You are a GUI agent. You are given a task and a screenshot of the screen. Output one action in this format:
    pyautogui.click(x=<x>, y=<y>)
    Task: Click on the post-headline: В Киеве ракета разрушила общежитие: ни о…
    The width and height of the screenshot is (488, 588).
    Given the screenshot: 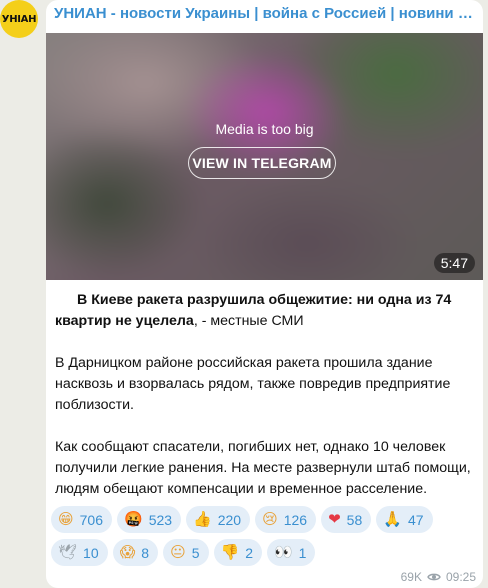 What is the action you would take?
    pyautogui.click(x=266, y=311)
    